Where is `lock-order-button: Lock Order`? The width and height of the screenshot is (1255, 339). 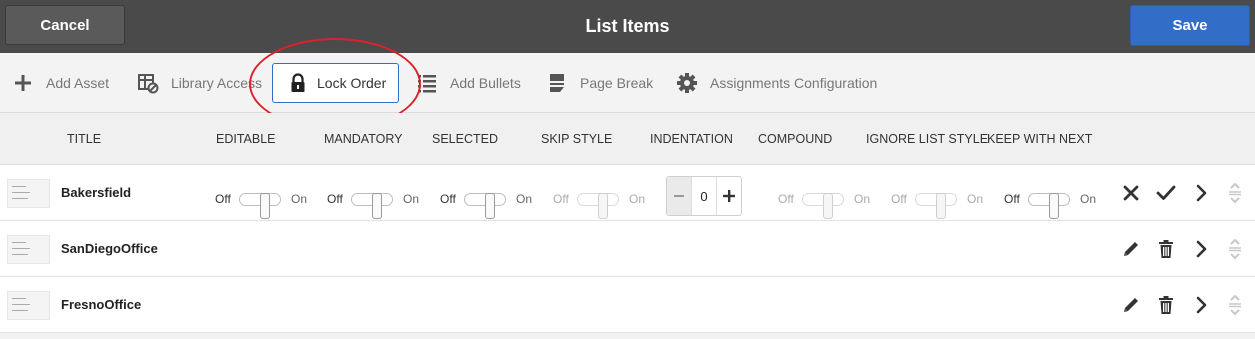
lock-order-button: Lock Order is located at coordinates (335, 83).